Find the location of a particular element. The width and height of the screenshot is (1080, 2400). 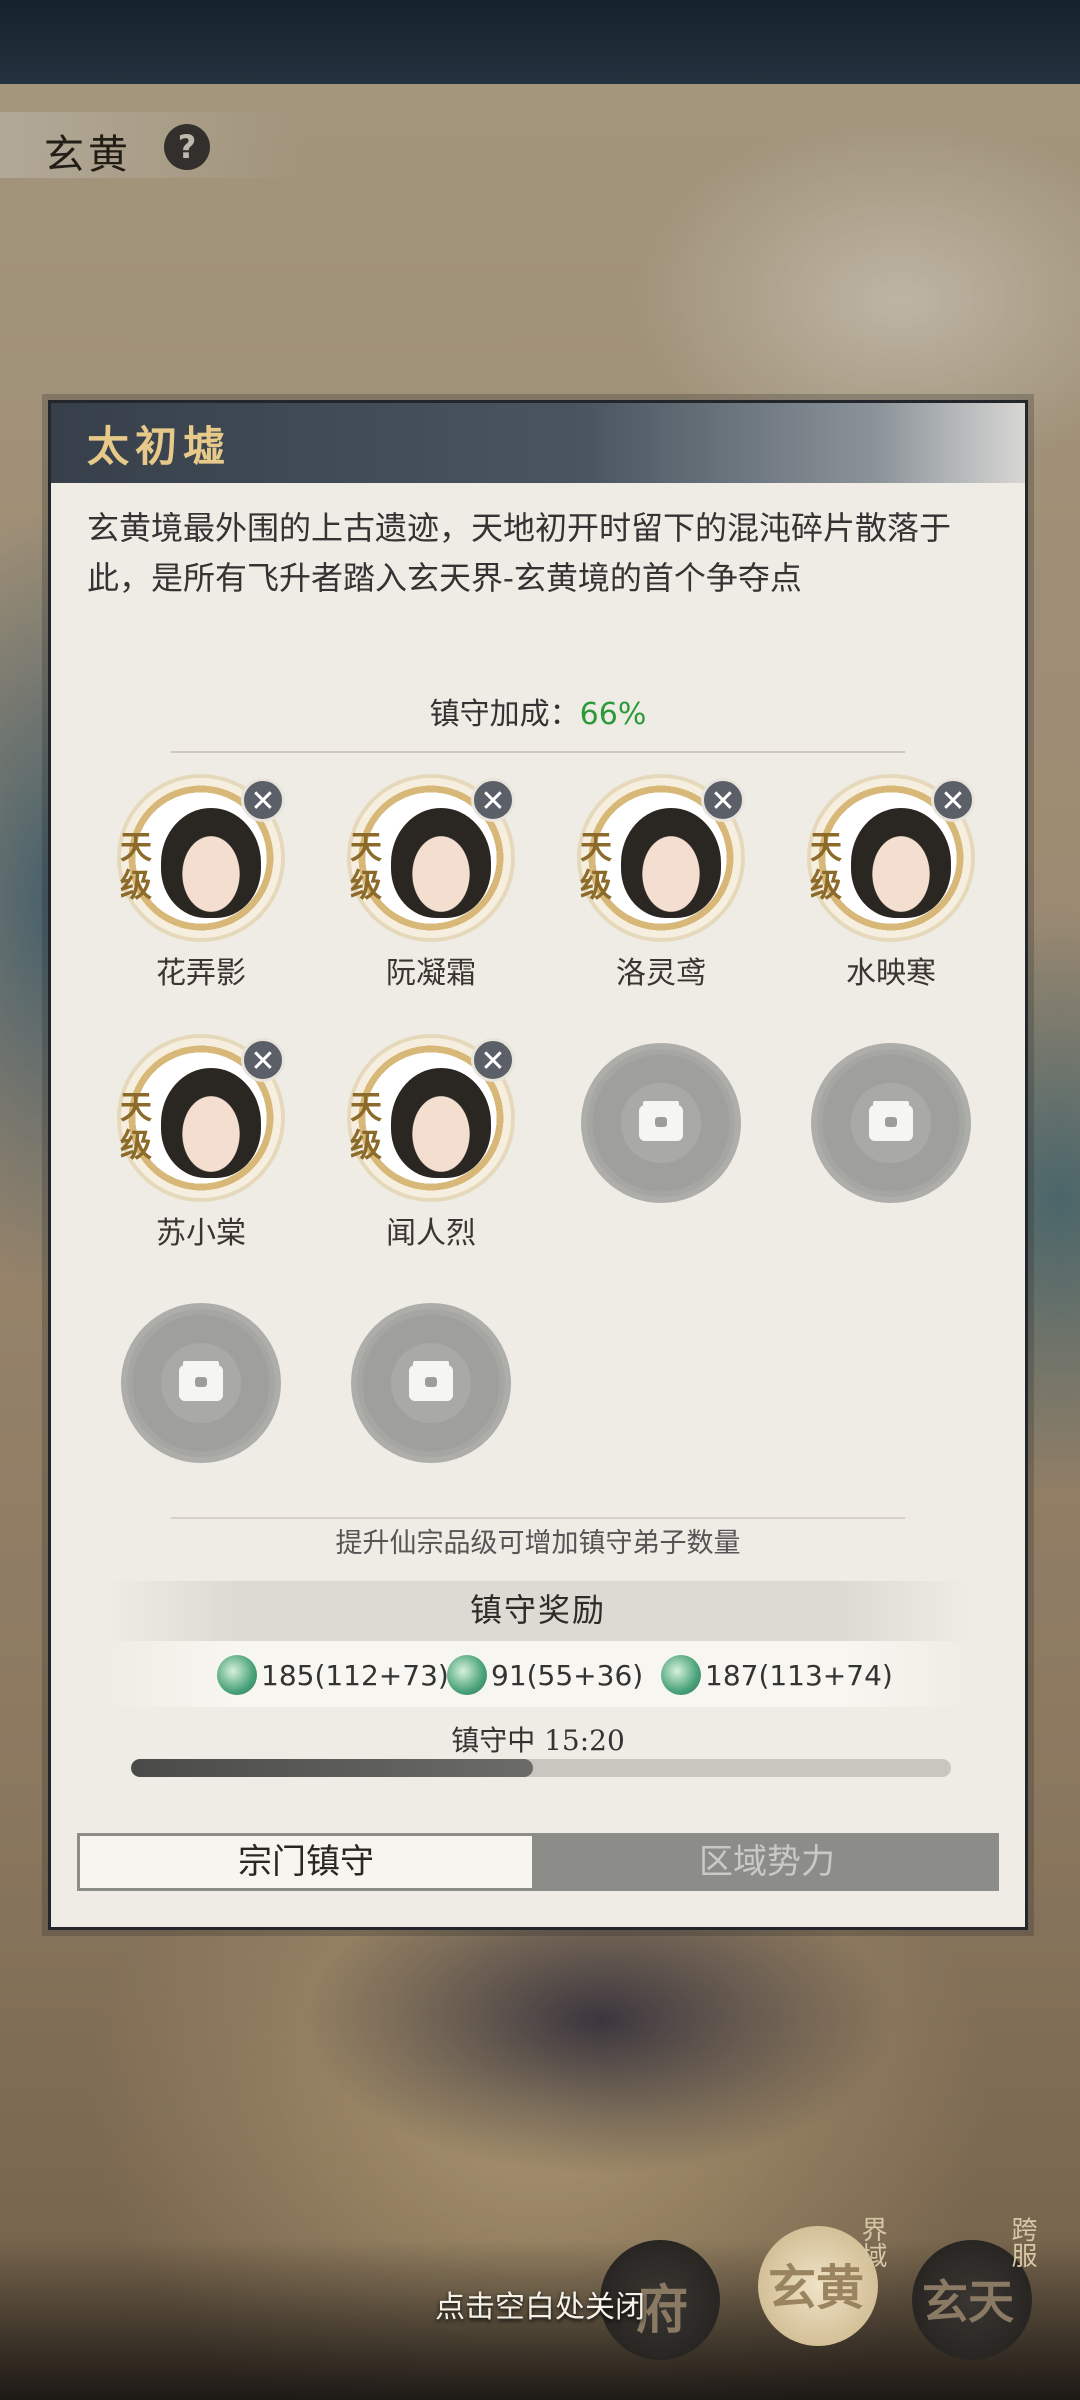

reward-item: 185(112+73) is located at coordinates (333, 1675).